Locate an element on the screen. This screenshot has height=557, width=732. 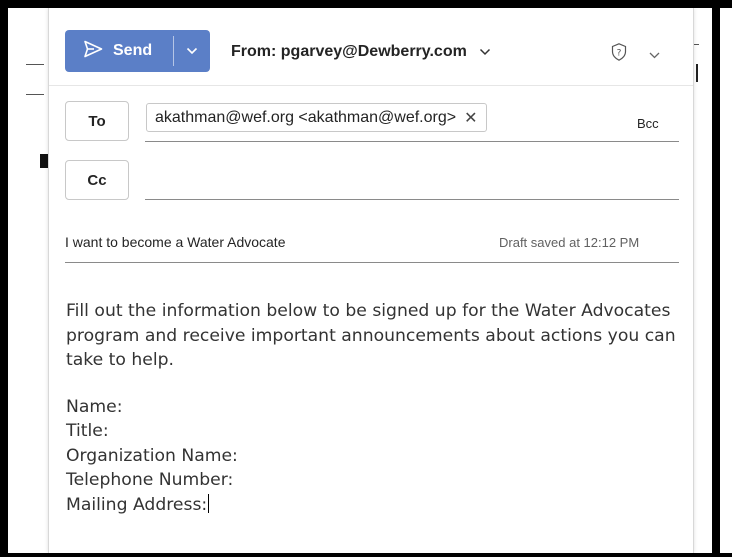
field-telephone: Telephone Number: is located at coordinates (150, 480).